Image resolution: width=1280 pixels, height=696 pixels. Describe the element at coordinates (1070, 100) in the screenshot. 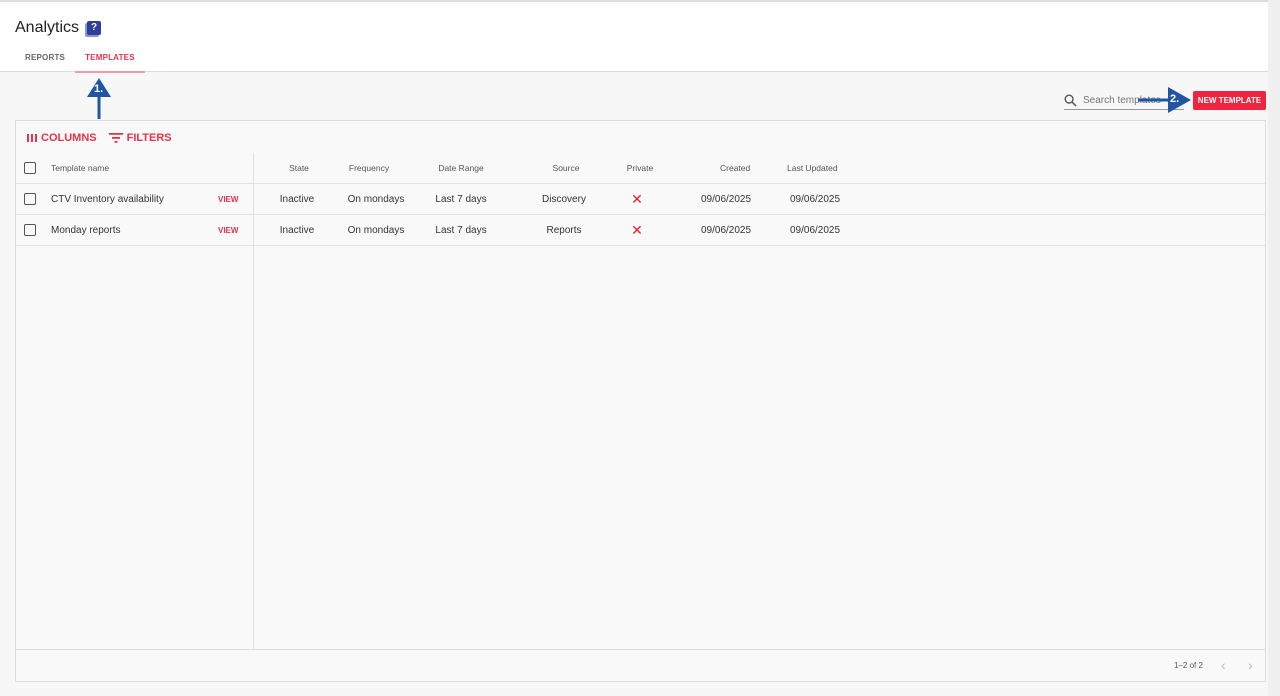

I see `search-icon` at that location.